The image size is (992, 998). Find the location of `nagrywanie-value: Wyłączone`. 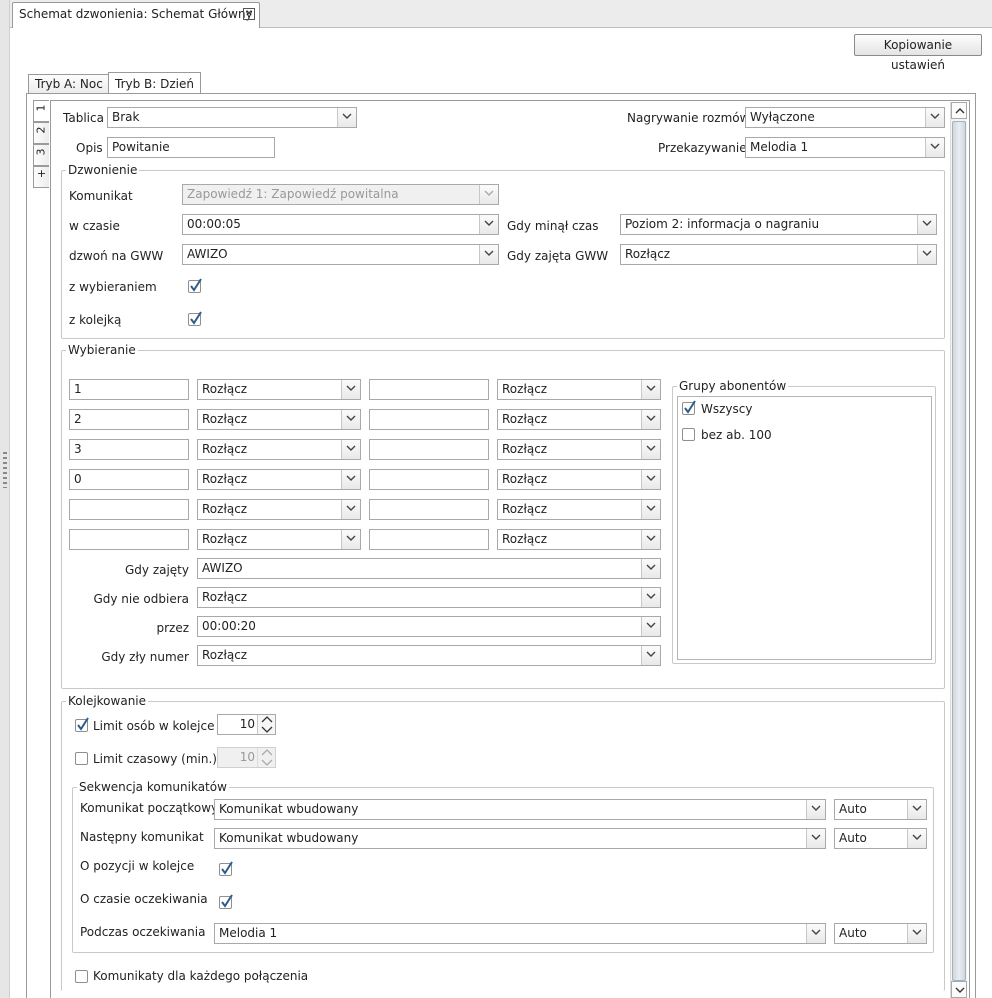

nagrywanie-value: Wyłączone is located at coordinates (782, 117).